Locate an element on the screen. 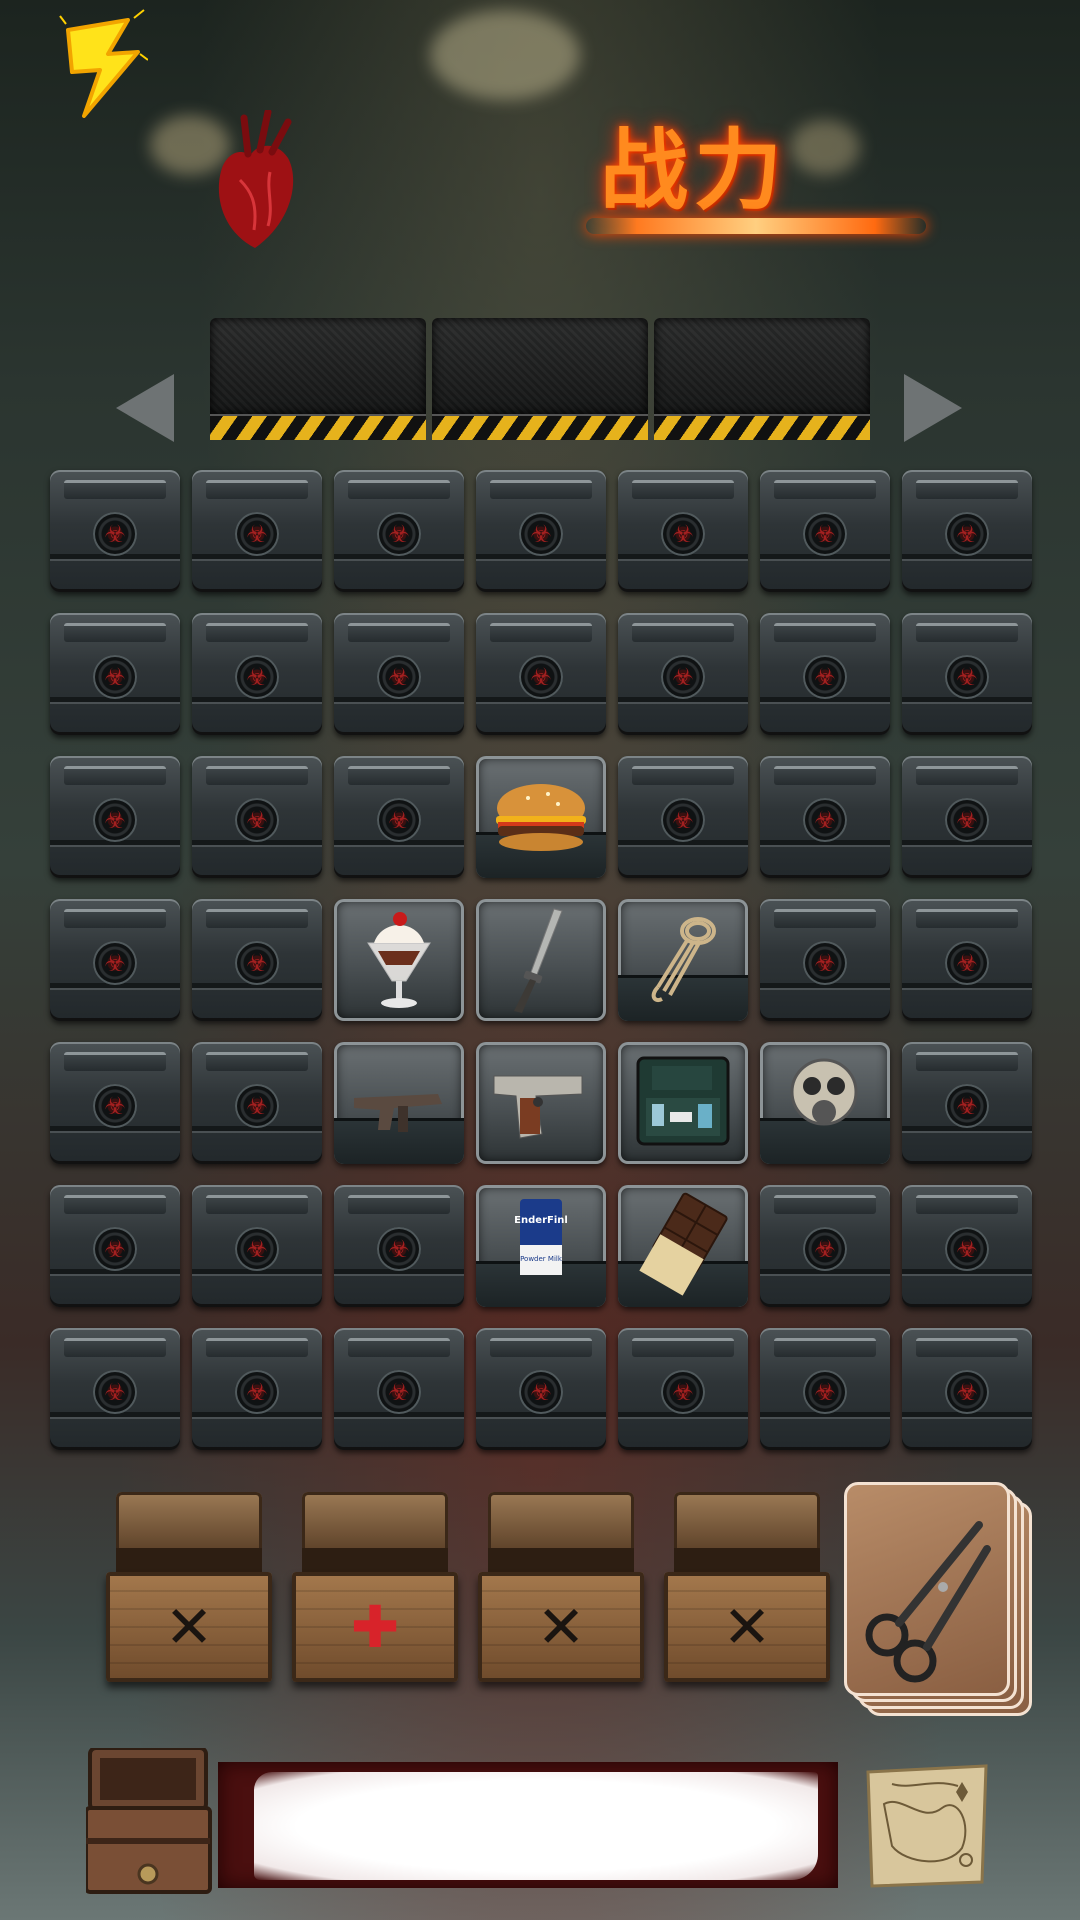 The image size is (1080, 1920). chandelier-glow is located at coordinates (505, 55).